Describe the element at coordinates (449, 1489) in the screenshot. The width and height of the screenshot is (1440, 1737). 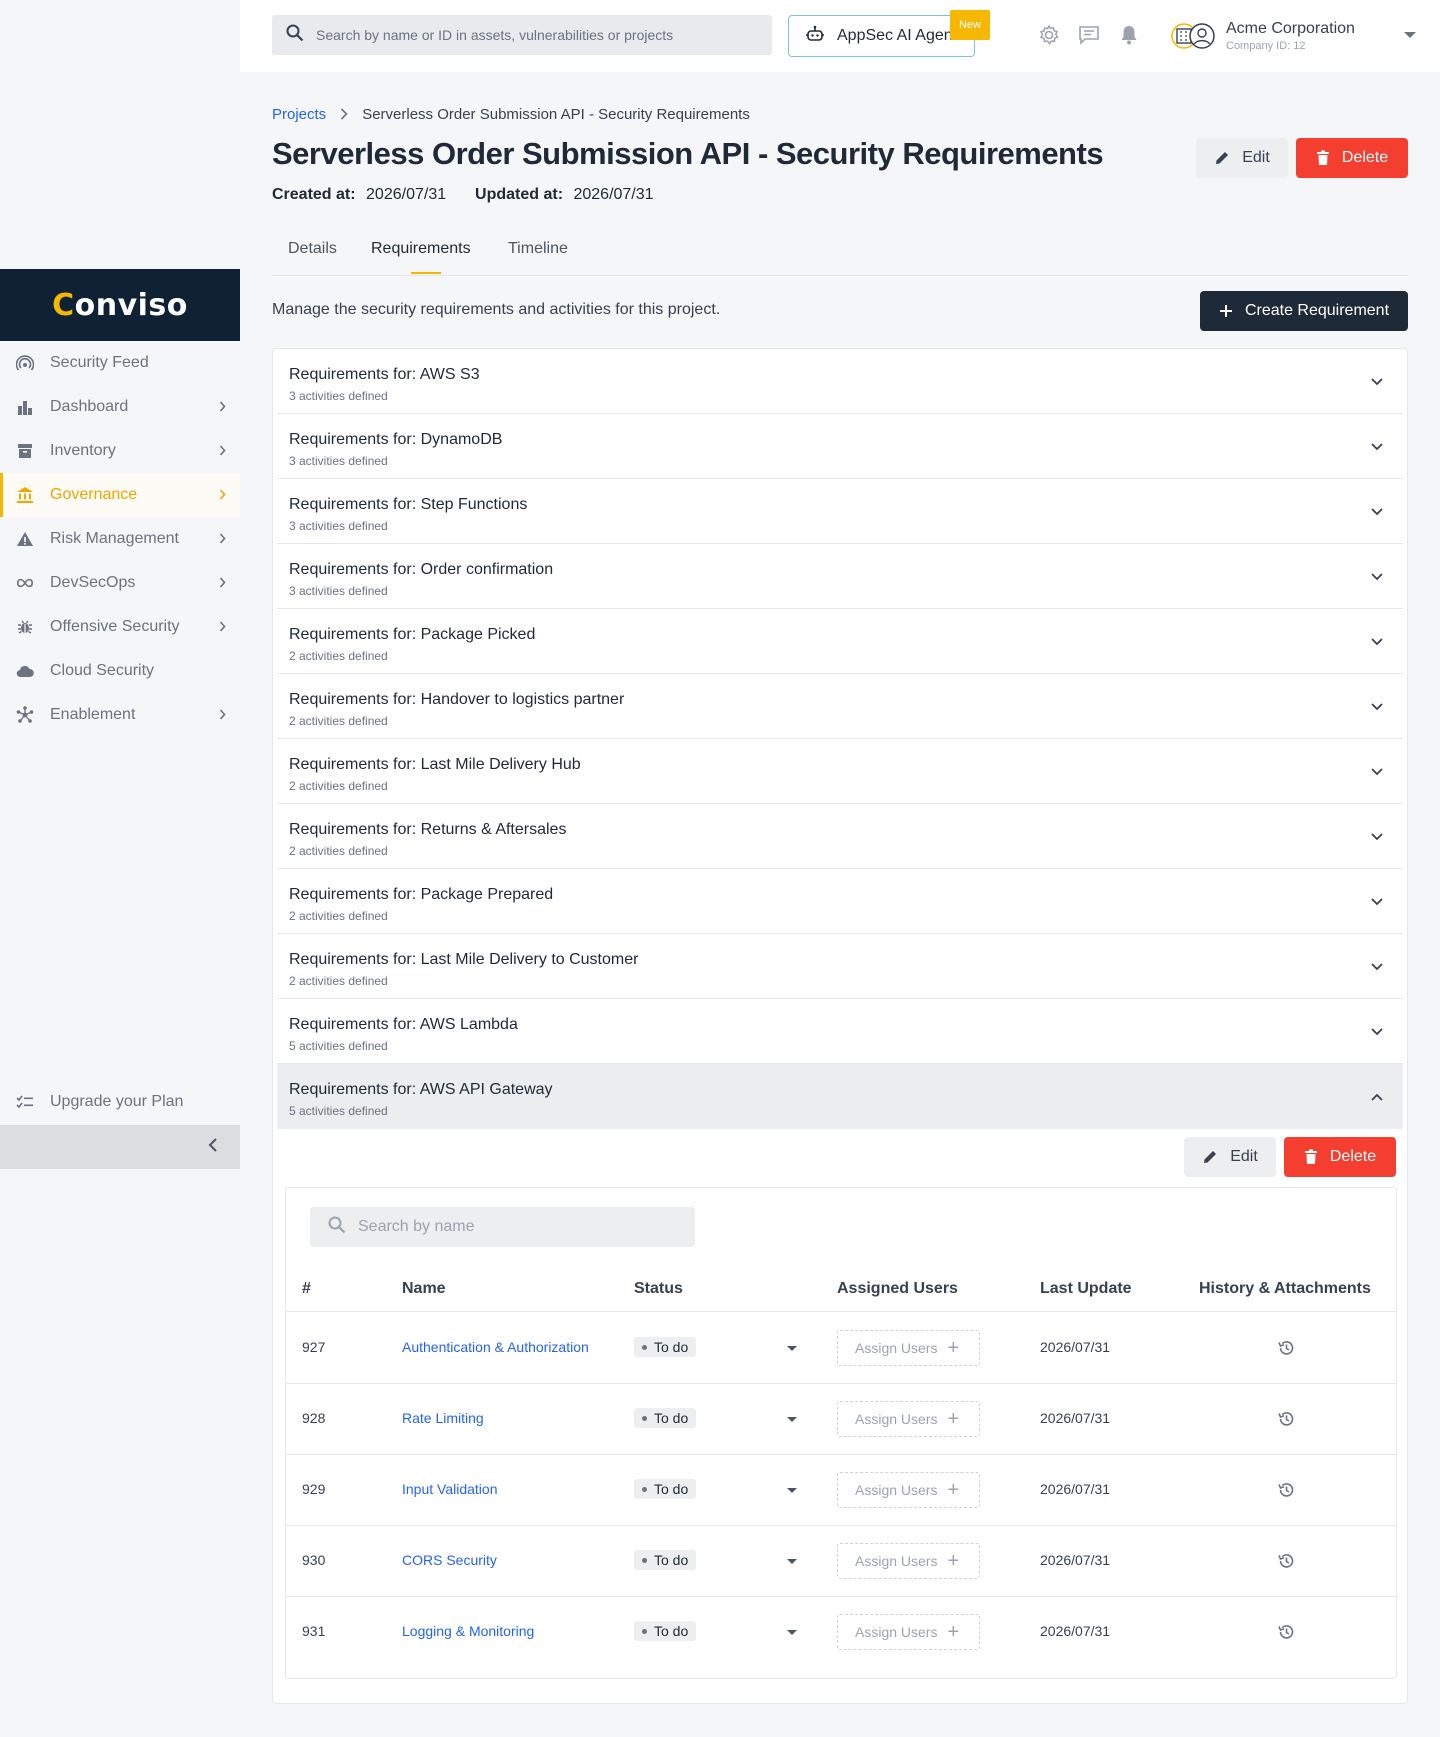
I see `activity-name-link: Input Validation` at that location.